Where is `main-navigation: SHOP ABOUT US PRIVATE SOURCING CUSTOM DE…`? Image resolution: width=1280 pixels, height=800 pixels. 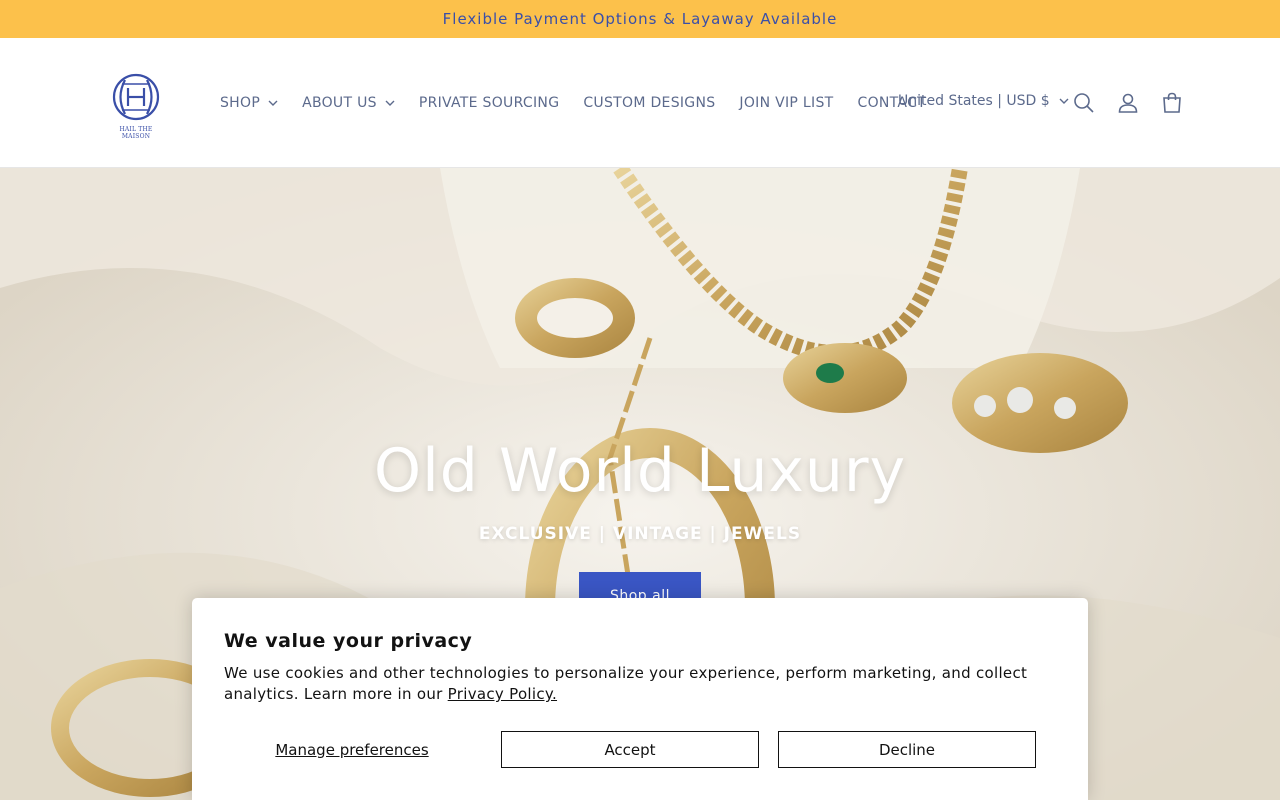 main-navigation: SHOP ABOUT US PRIVATE SOURCING CUSTOM DE… is located at coordinates (585, 103).